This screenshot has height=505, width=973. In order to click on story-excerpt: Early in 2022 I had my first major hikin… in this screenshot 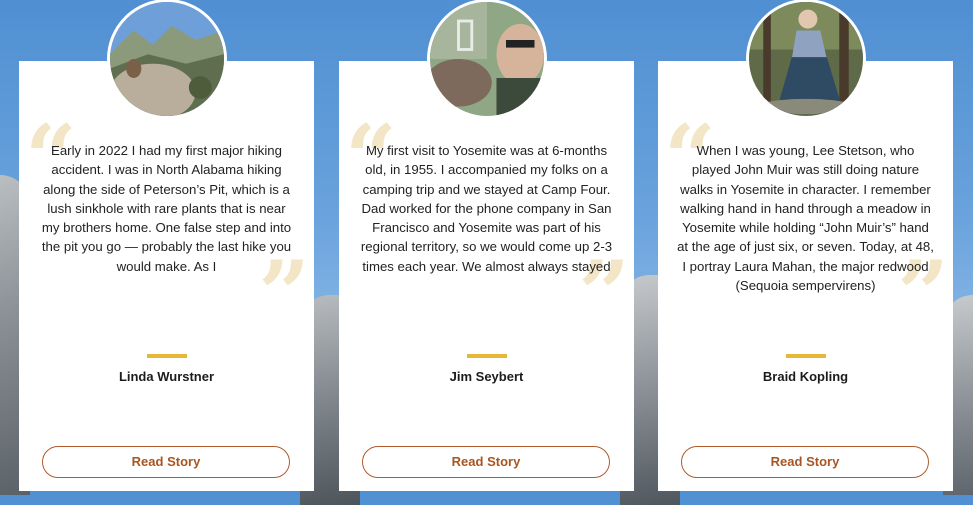, I will do `click(166, 208)`.